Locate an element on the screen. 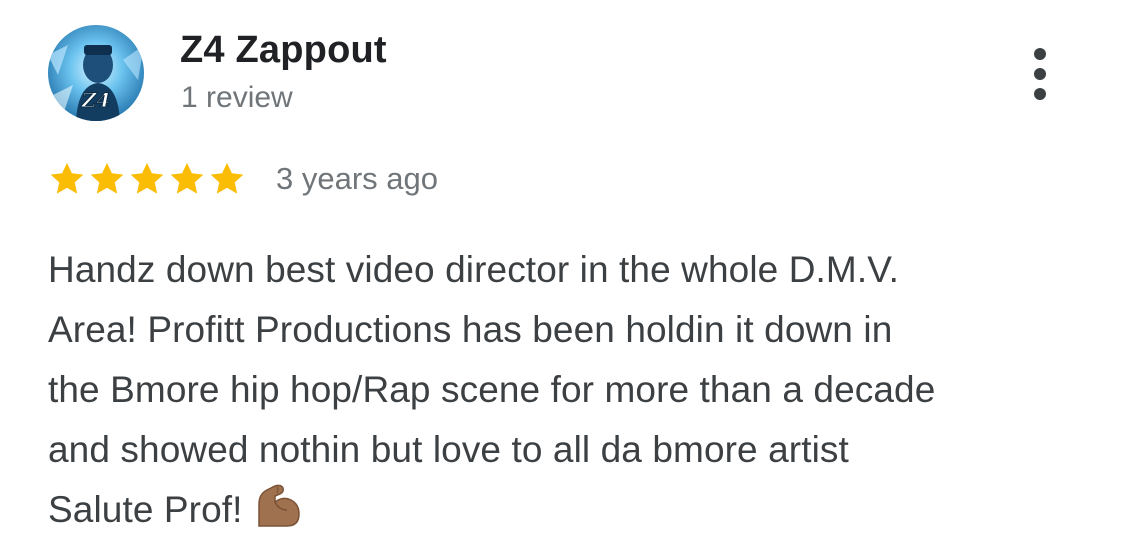 The width and height of the screenshot is (1125, 548). author-avatar: Z4 is located at coordinates (96, 73).